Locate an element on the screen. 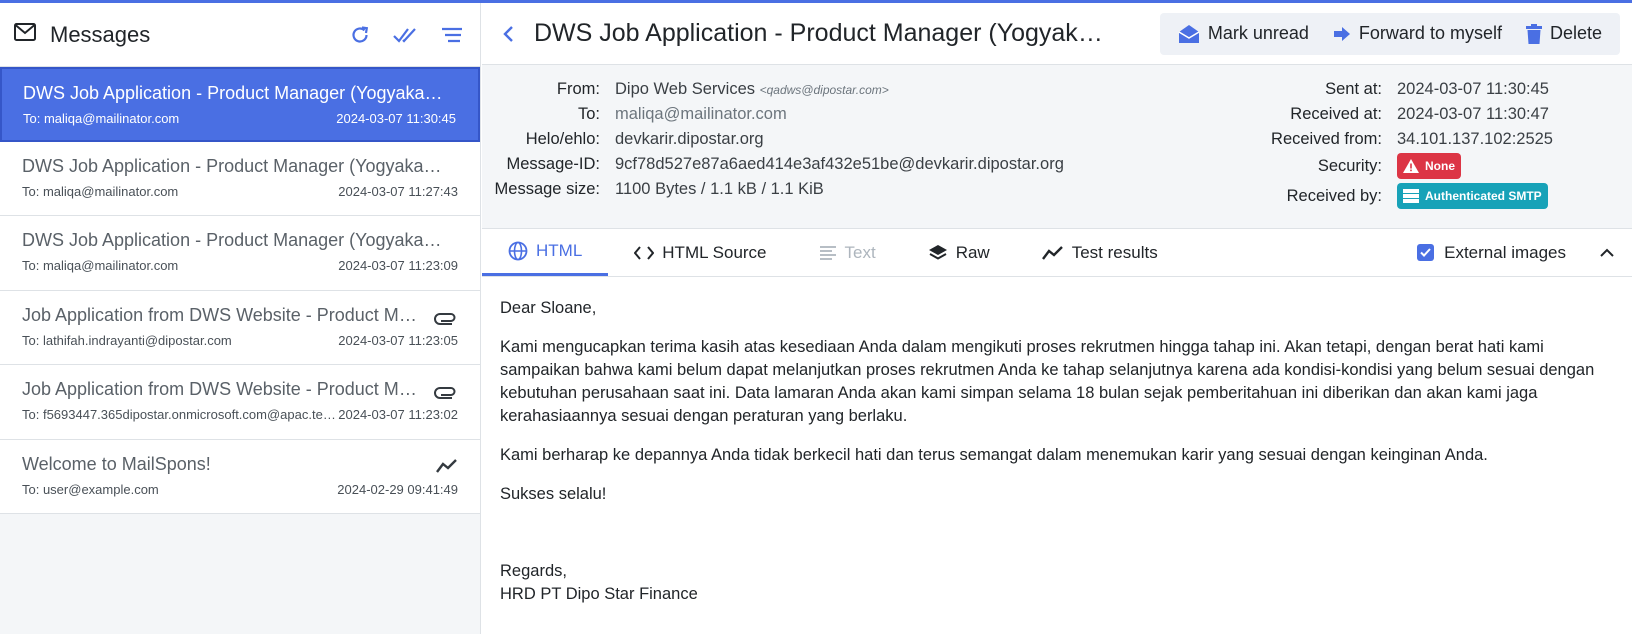 The width and height of the screenshot is (1632, 634). sent-at-label: Sent at: is located at coordinates (1353, 88).